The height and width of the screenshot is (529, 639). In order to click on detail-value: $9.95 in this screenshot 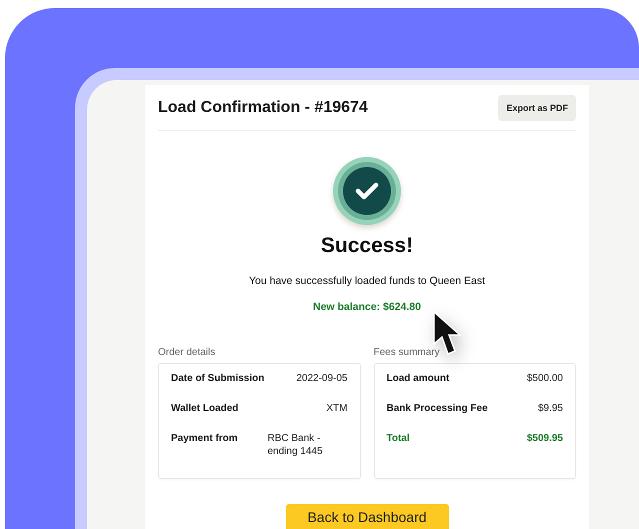, I will do `click(550, 408)`.